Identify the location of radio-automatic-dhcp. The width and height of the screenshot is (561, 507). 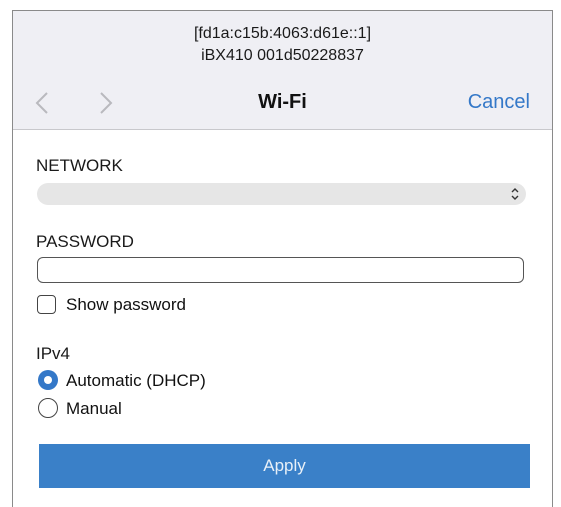
(48, 380).